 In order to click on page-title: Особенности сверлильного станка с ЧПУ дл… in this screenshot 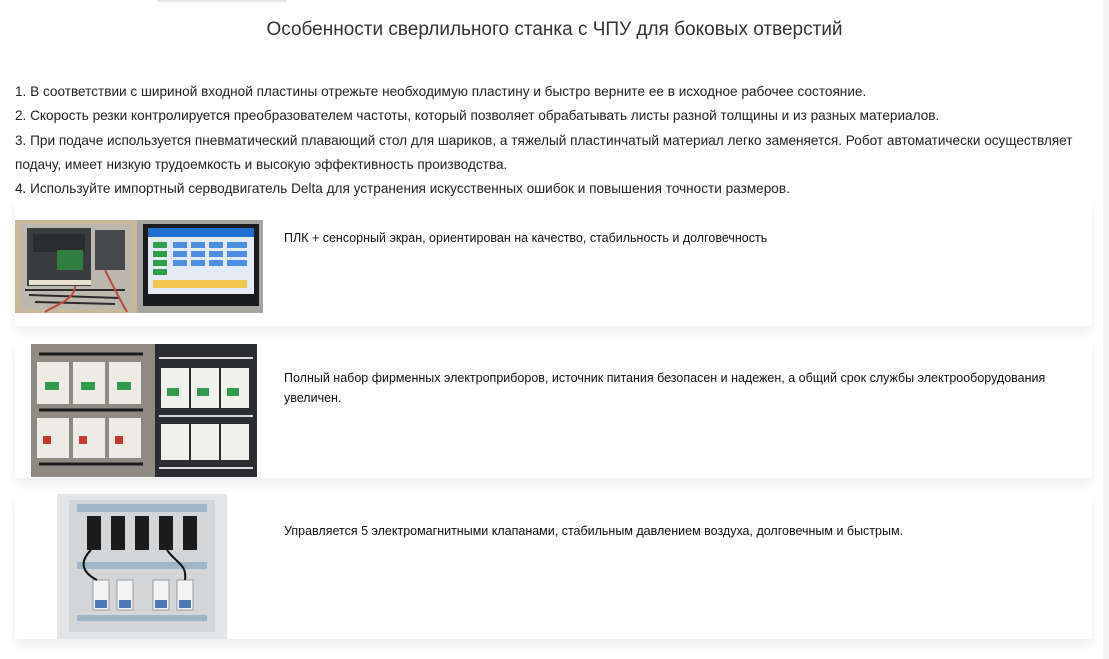, I will do `click(554, 29)`.